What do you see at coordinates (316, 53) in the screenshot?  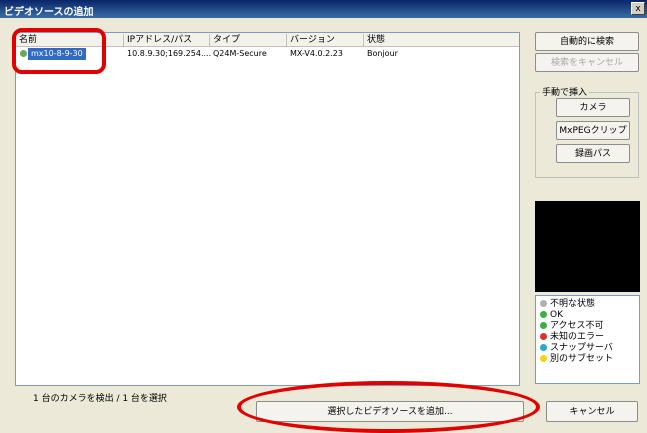 I see `camera-version: MX-V4.0.2.23` at bounding box center [316, 53].